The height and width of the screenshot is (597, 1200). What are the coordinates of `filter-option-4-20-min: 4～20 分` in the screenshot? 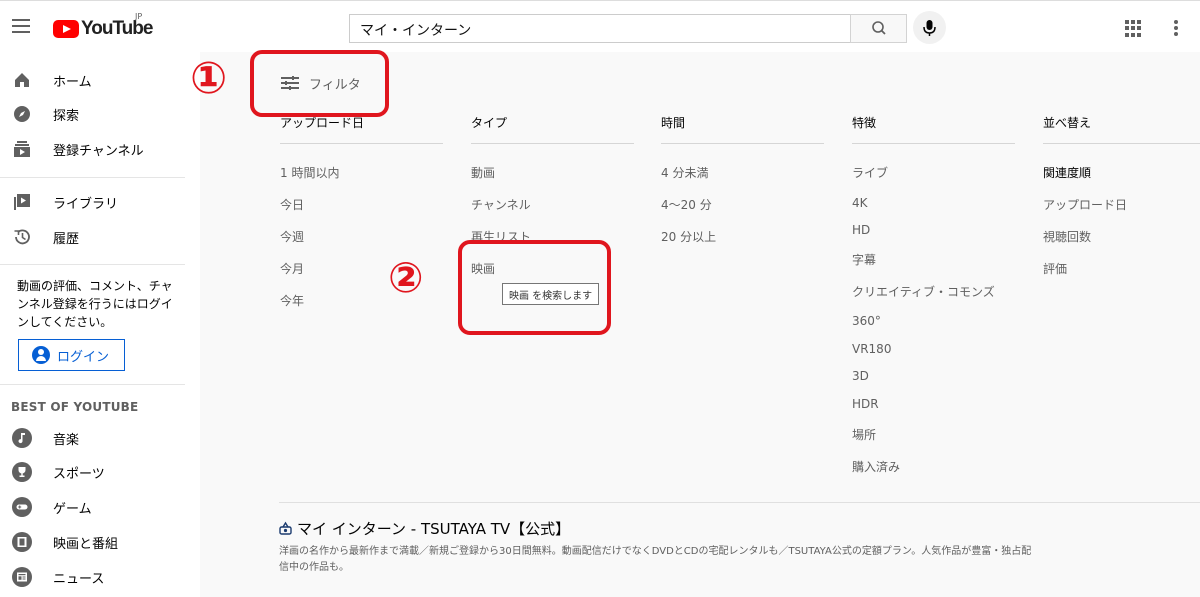 It's located at (686, 204).